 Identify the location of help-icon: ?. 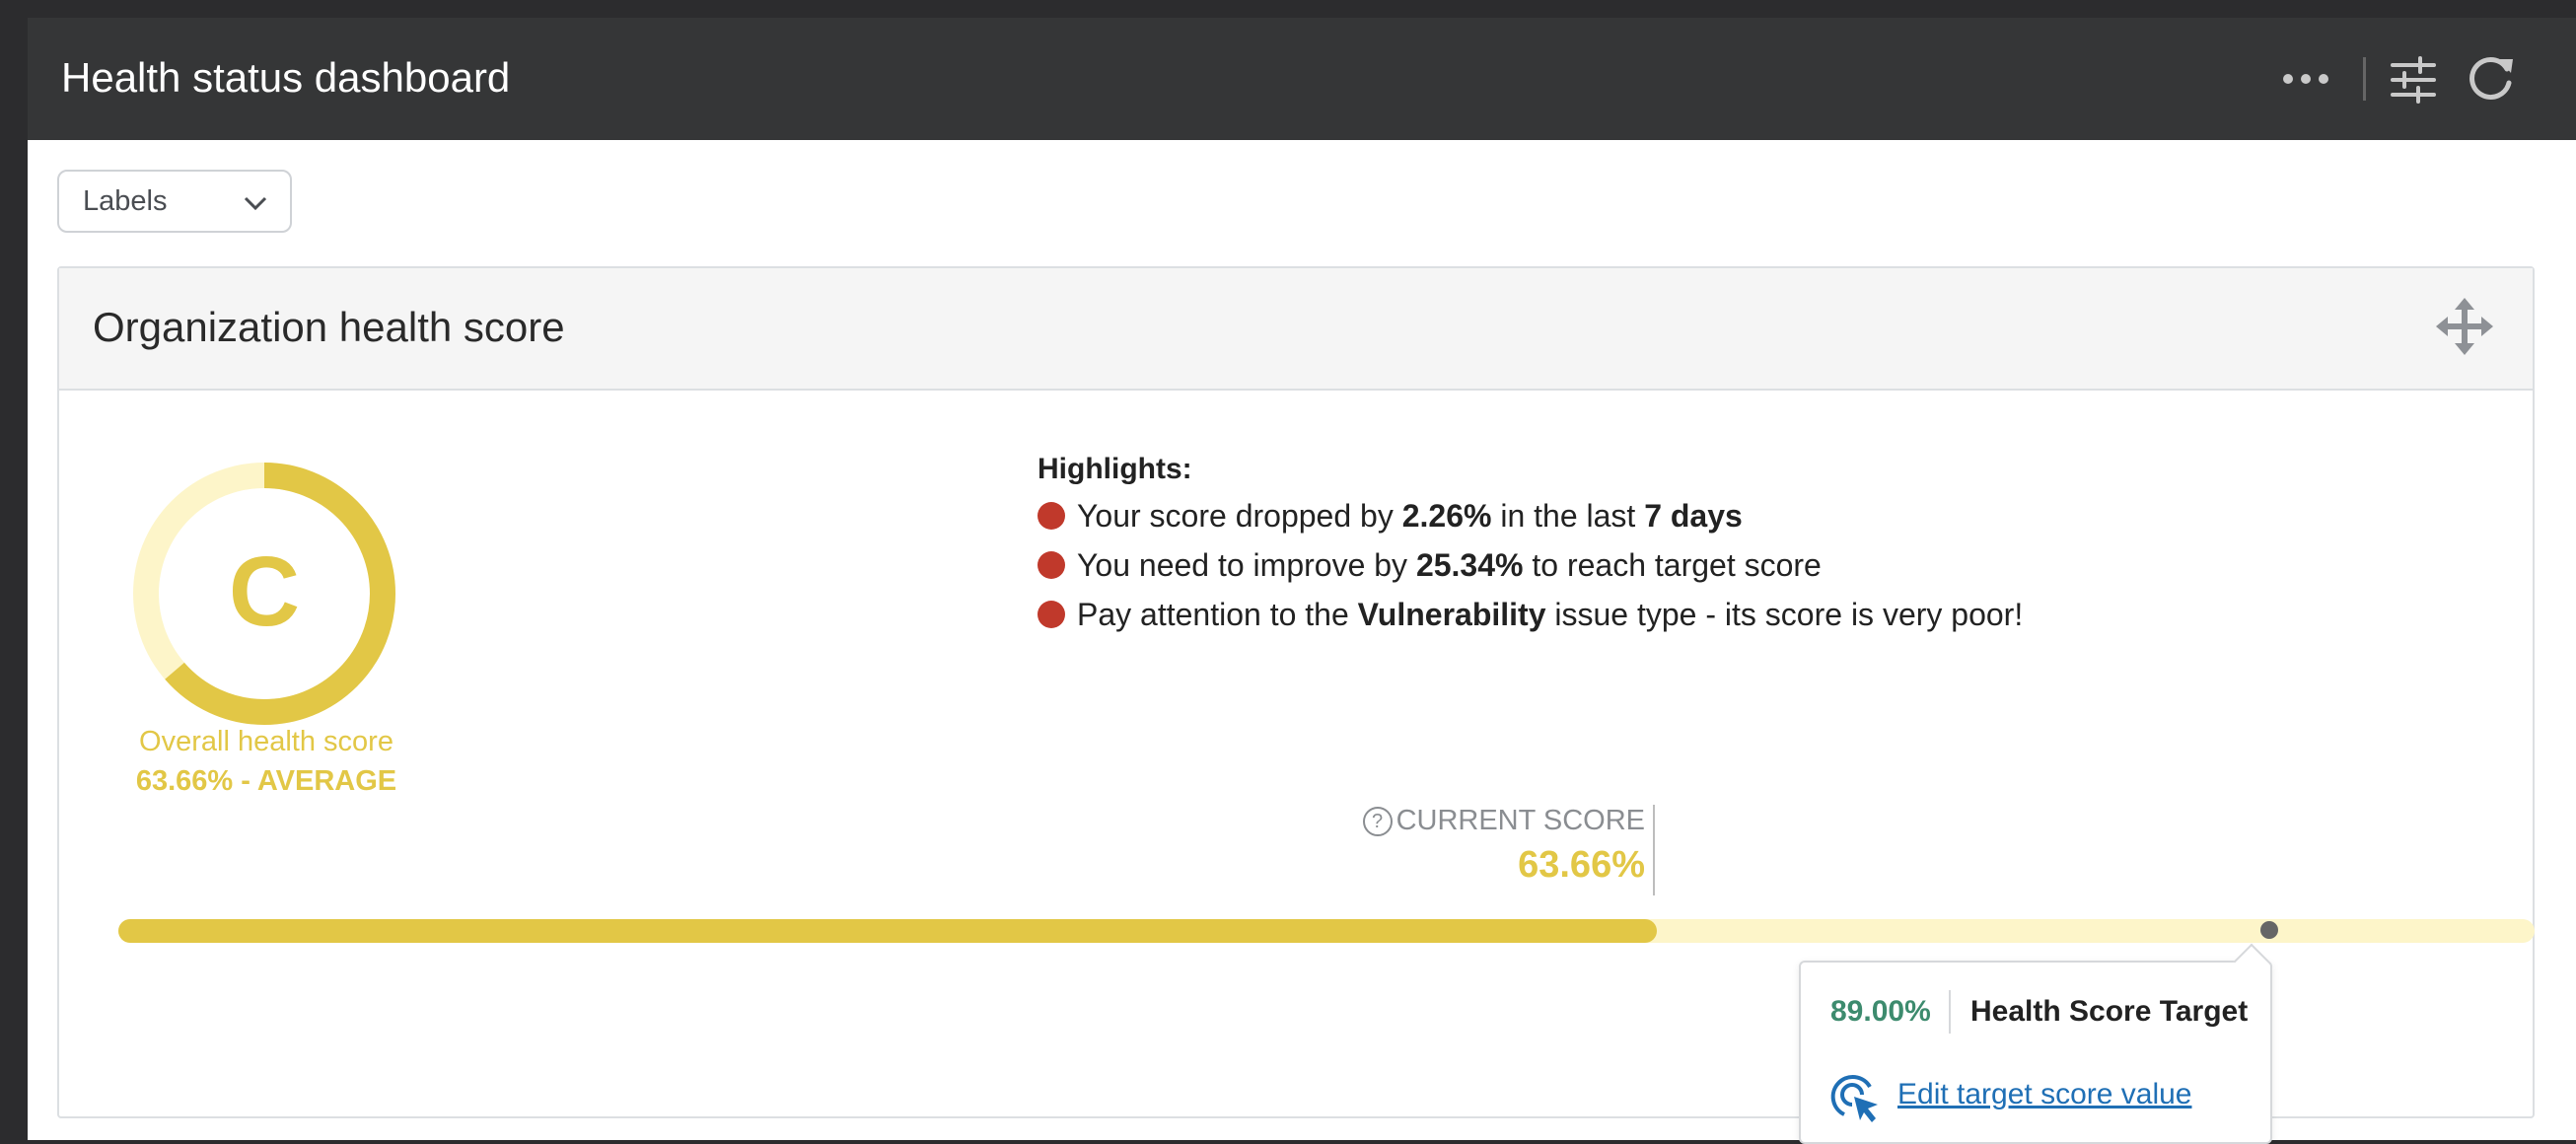
(1377, 821).